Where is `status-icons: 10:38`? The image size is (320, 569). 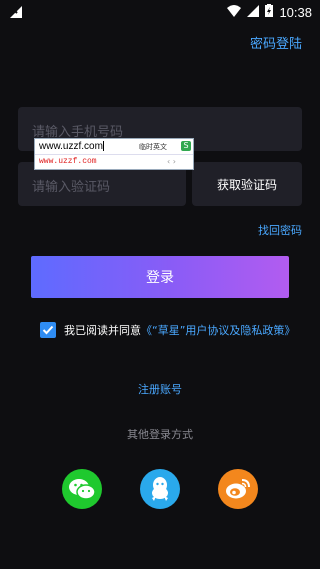
status-icons: 10:38 is located at coordinates (269, 12).